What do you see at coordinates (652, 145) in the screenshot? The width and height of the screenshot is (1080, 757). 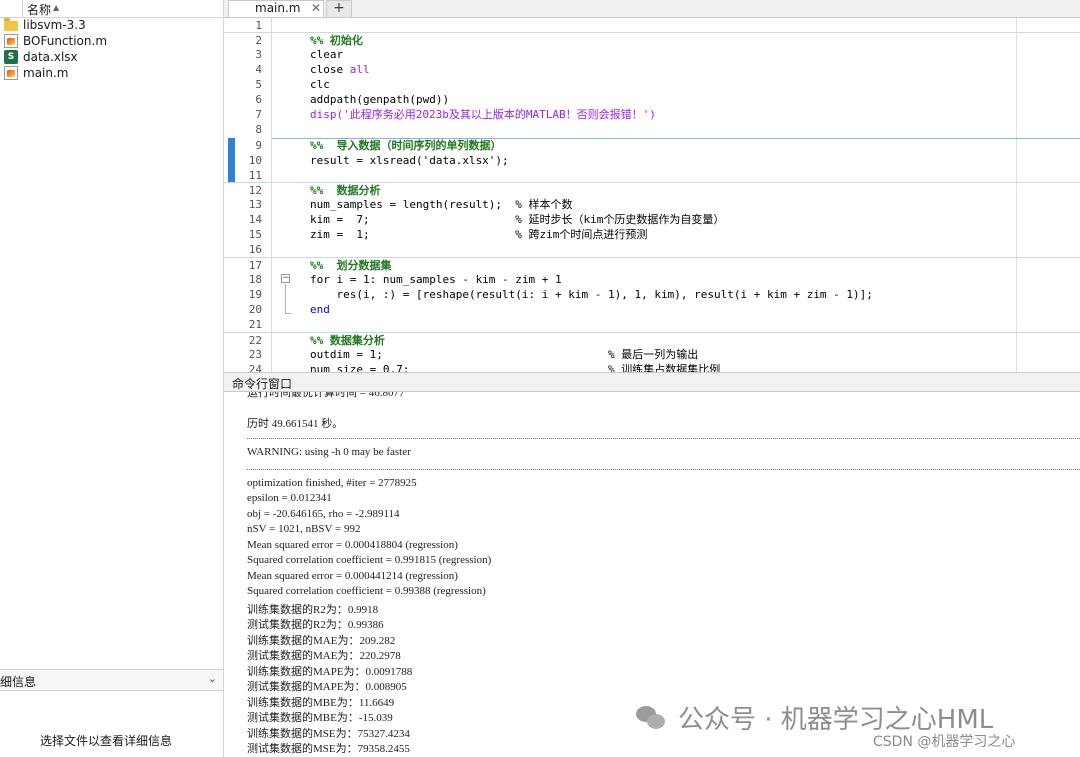 I see `code-line: 9 %% 导入数据（时间序列的单列数据）` at bounding box center [652, 145].